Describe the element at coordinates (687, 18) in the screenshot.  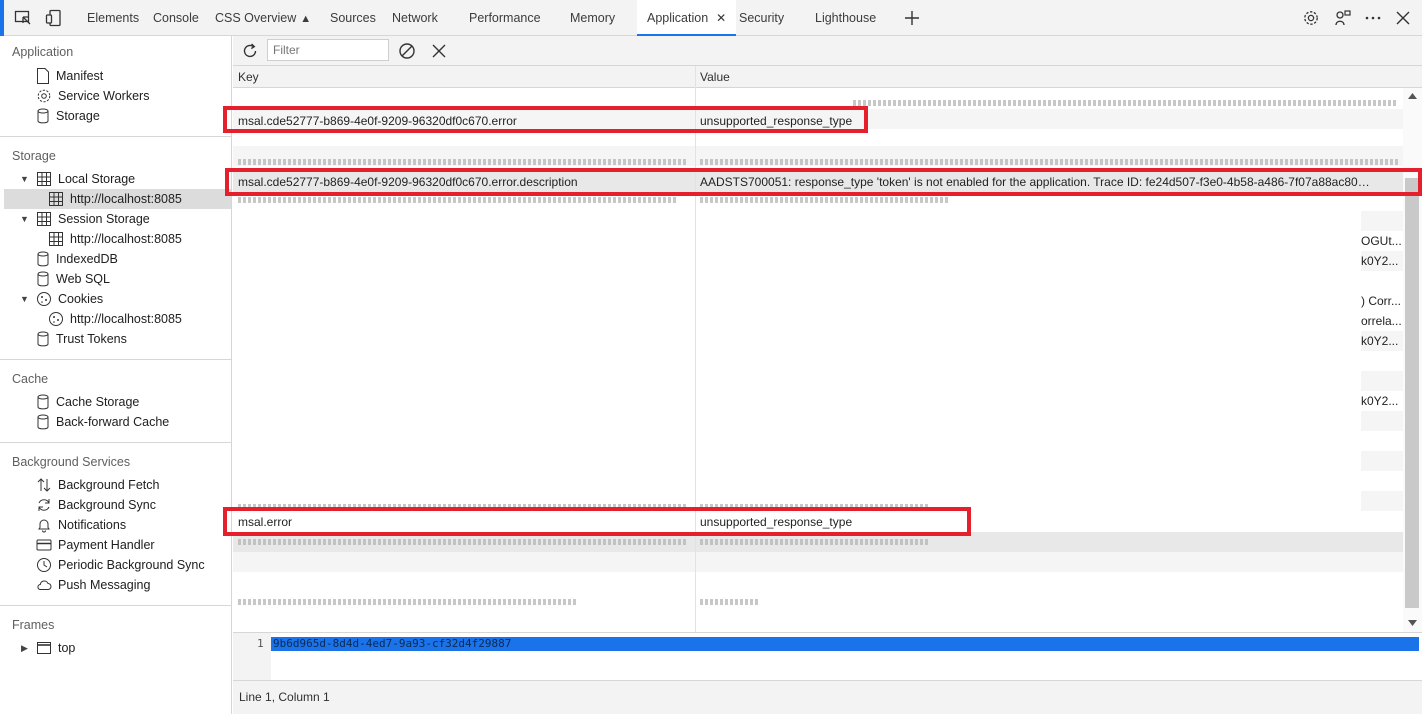
I see `tab-application: Application ✕` at that location.